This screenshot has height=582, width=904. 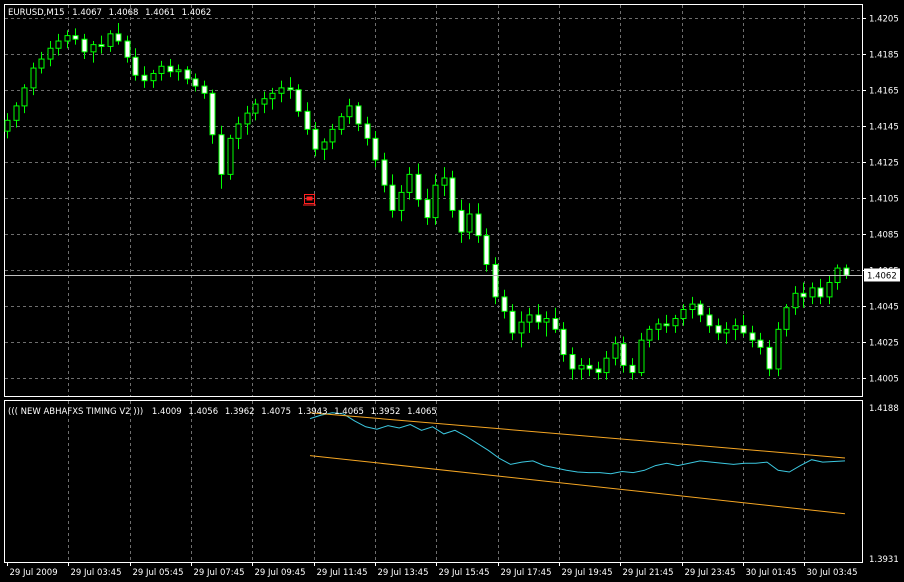 What do you see at coordinates (309, 200) in the screenshot?
I see `alert-marker-icon` at bounding box center [309, 200].